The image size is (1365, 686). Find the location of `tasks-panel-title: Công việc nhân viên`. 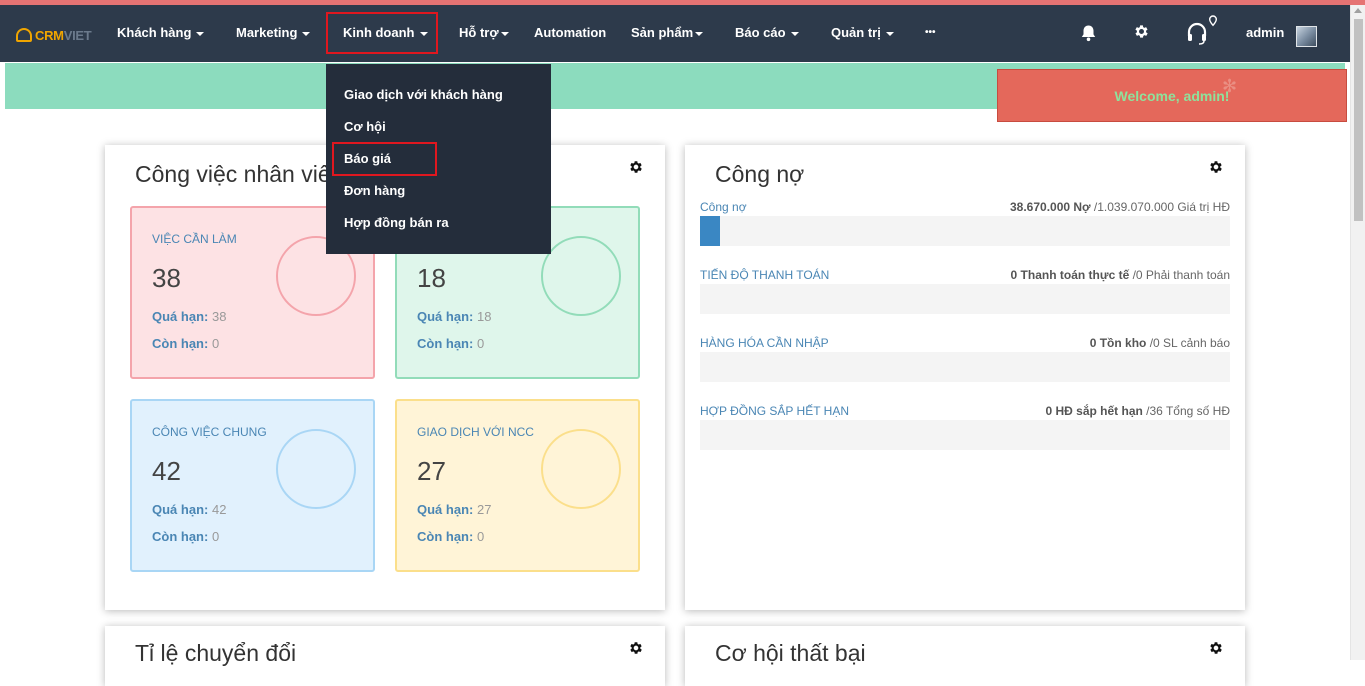

tasks-panel-title: Công việc nhân viên is located at coordinates (239, 174).